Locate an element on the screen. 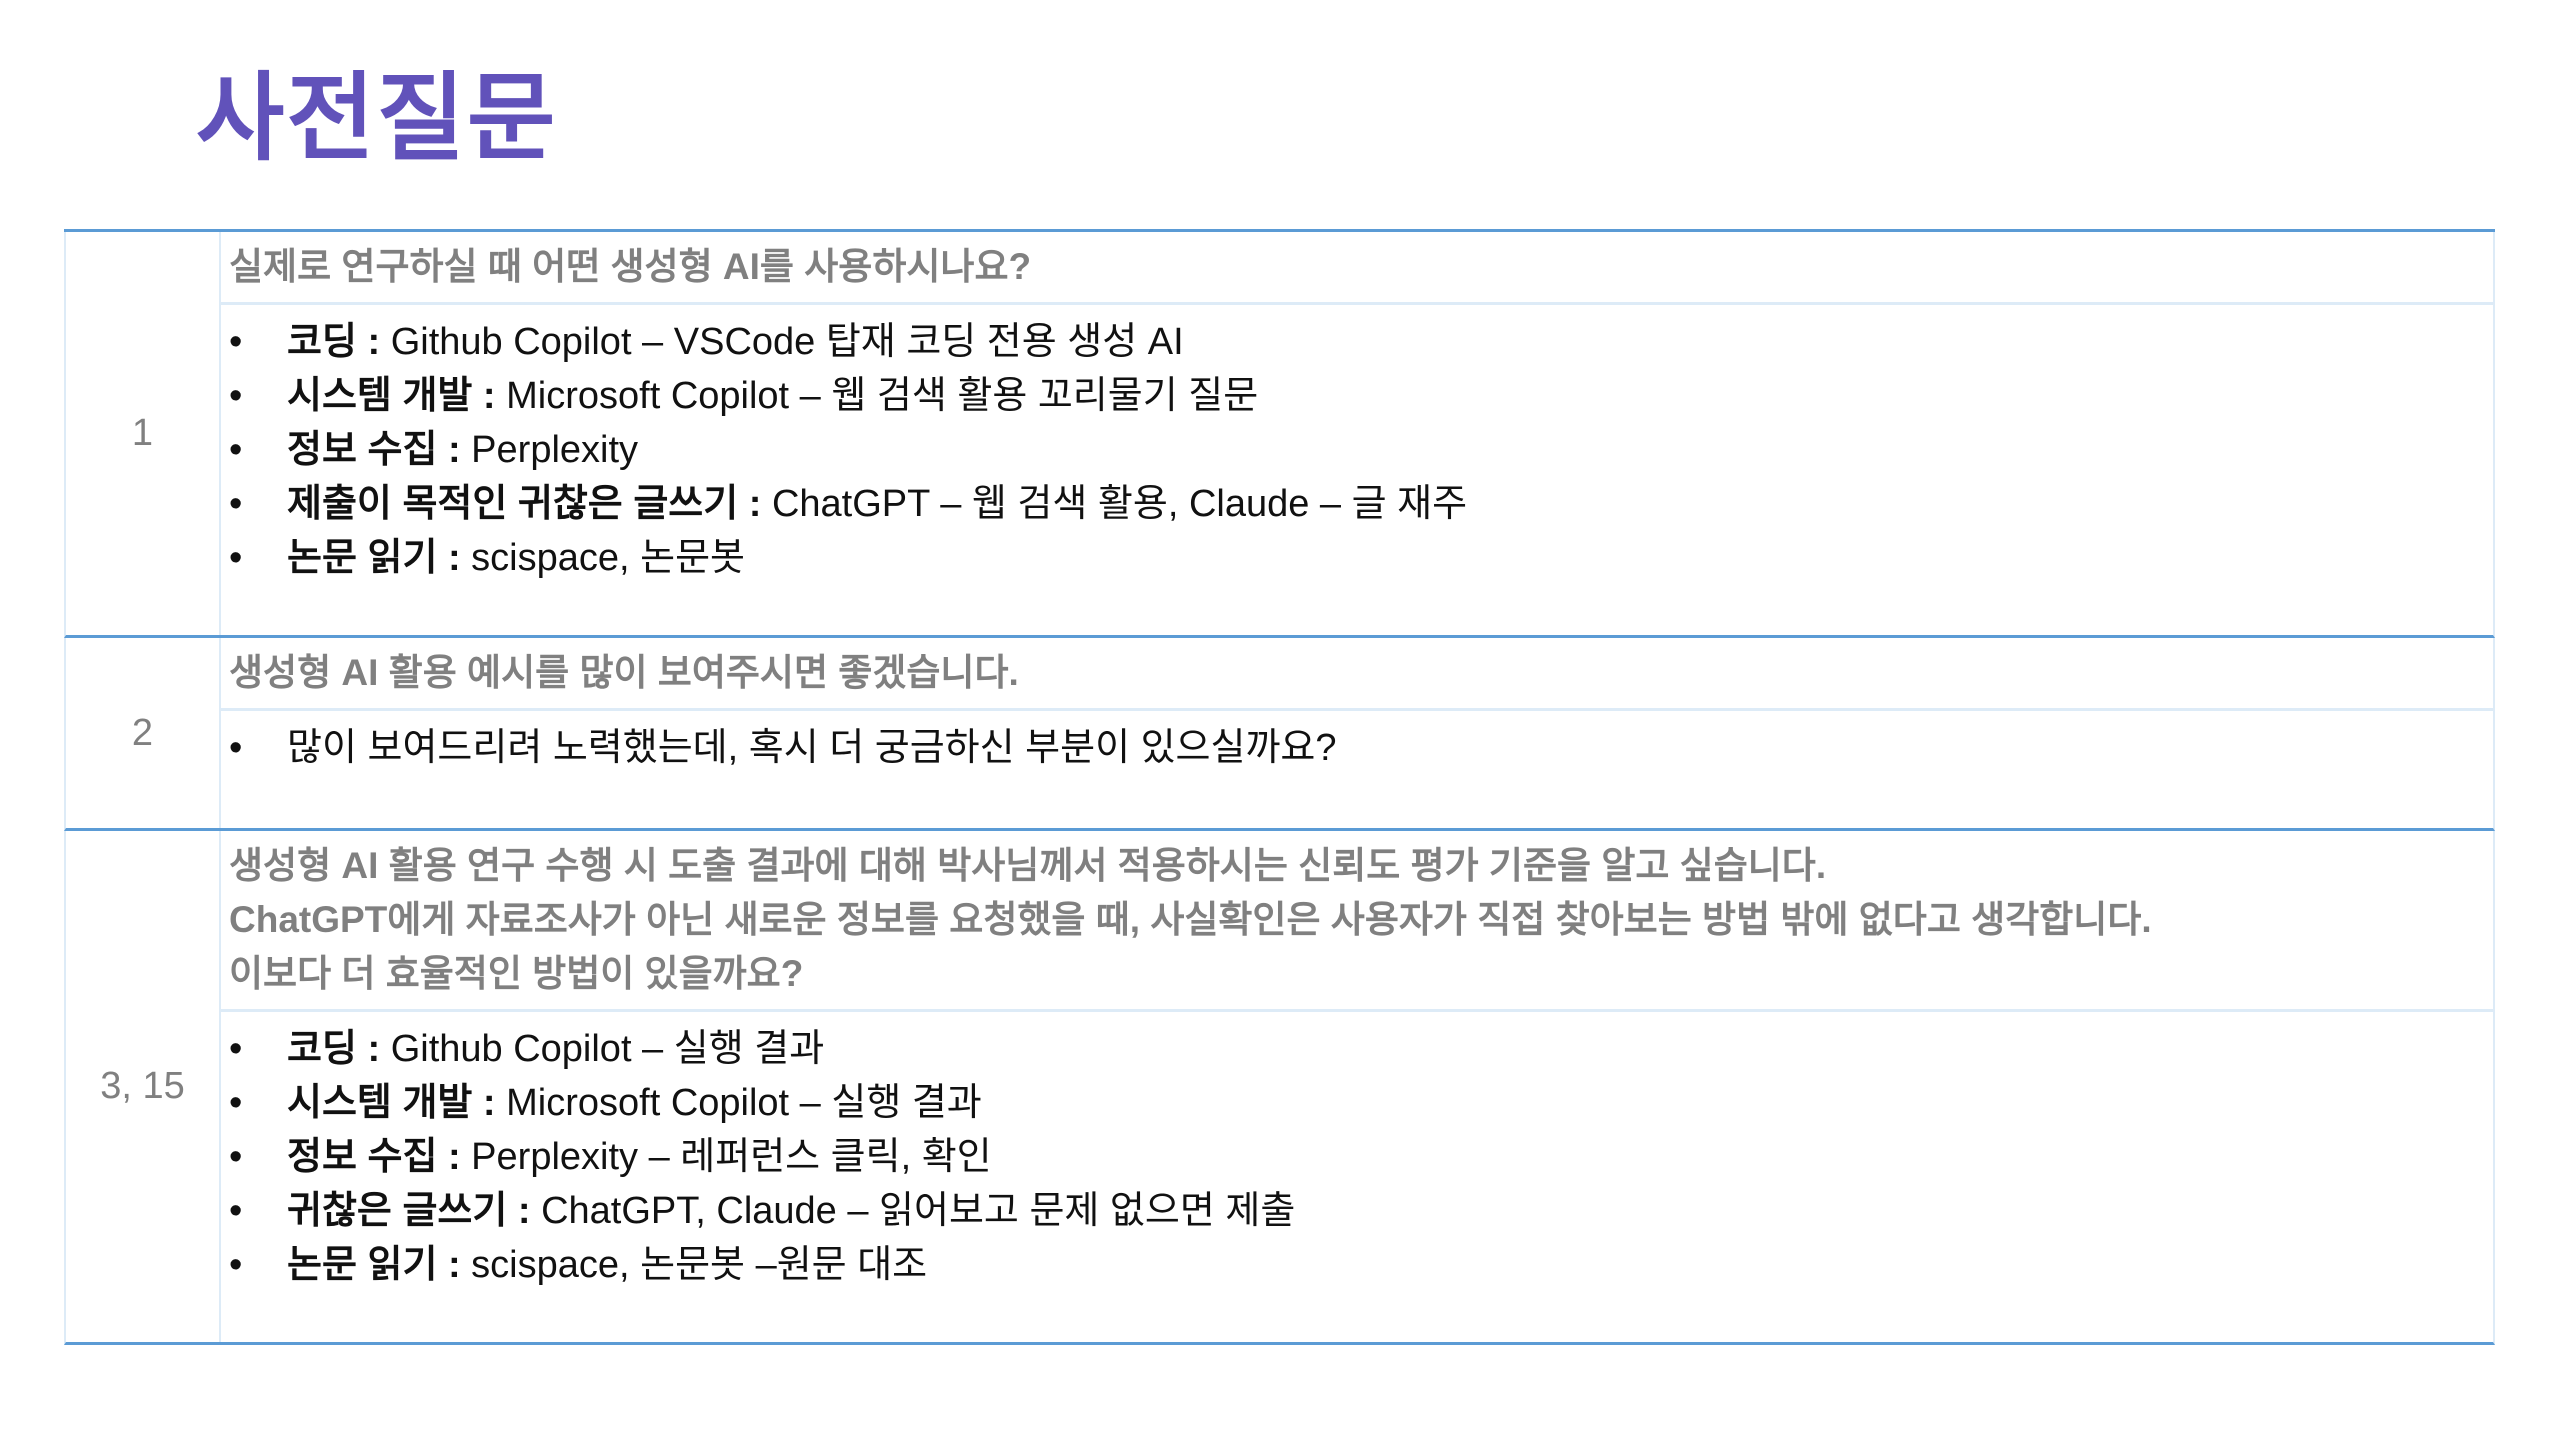 The height and width of the screenshot is (1440, 2560). list-item: • 시스템 개발 : Microsoft Copilot – 실행 결과 is located at coordinates (1361, 1103).